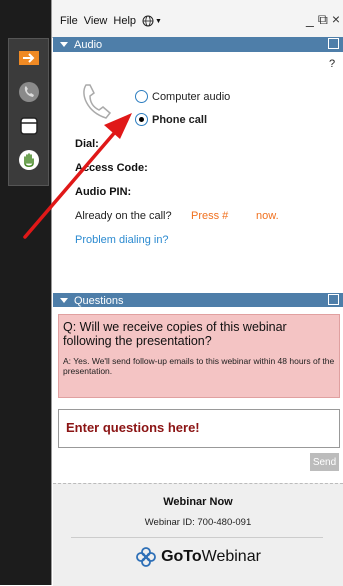  I want to click on chevron-down-icon: ▼, so click(158, 21).